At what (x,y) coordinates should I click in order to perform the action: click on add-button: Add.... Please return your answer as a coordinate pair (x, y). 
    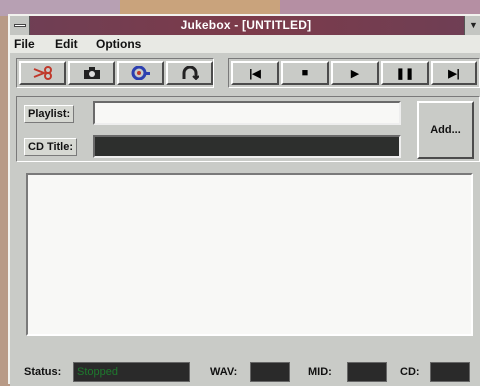
    Looking at the image, I should click on (445, 130).